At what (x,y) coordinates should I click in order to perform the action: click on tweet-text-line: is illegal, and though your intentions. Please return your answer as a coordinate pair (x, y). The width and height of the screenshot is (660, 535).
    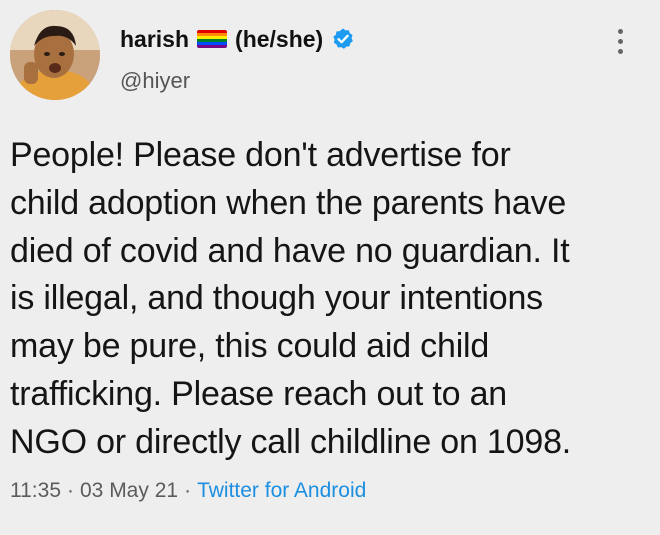
    Looking at the image, I should click on (276, 298).